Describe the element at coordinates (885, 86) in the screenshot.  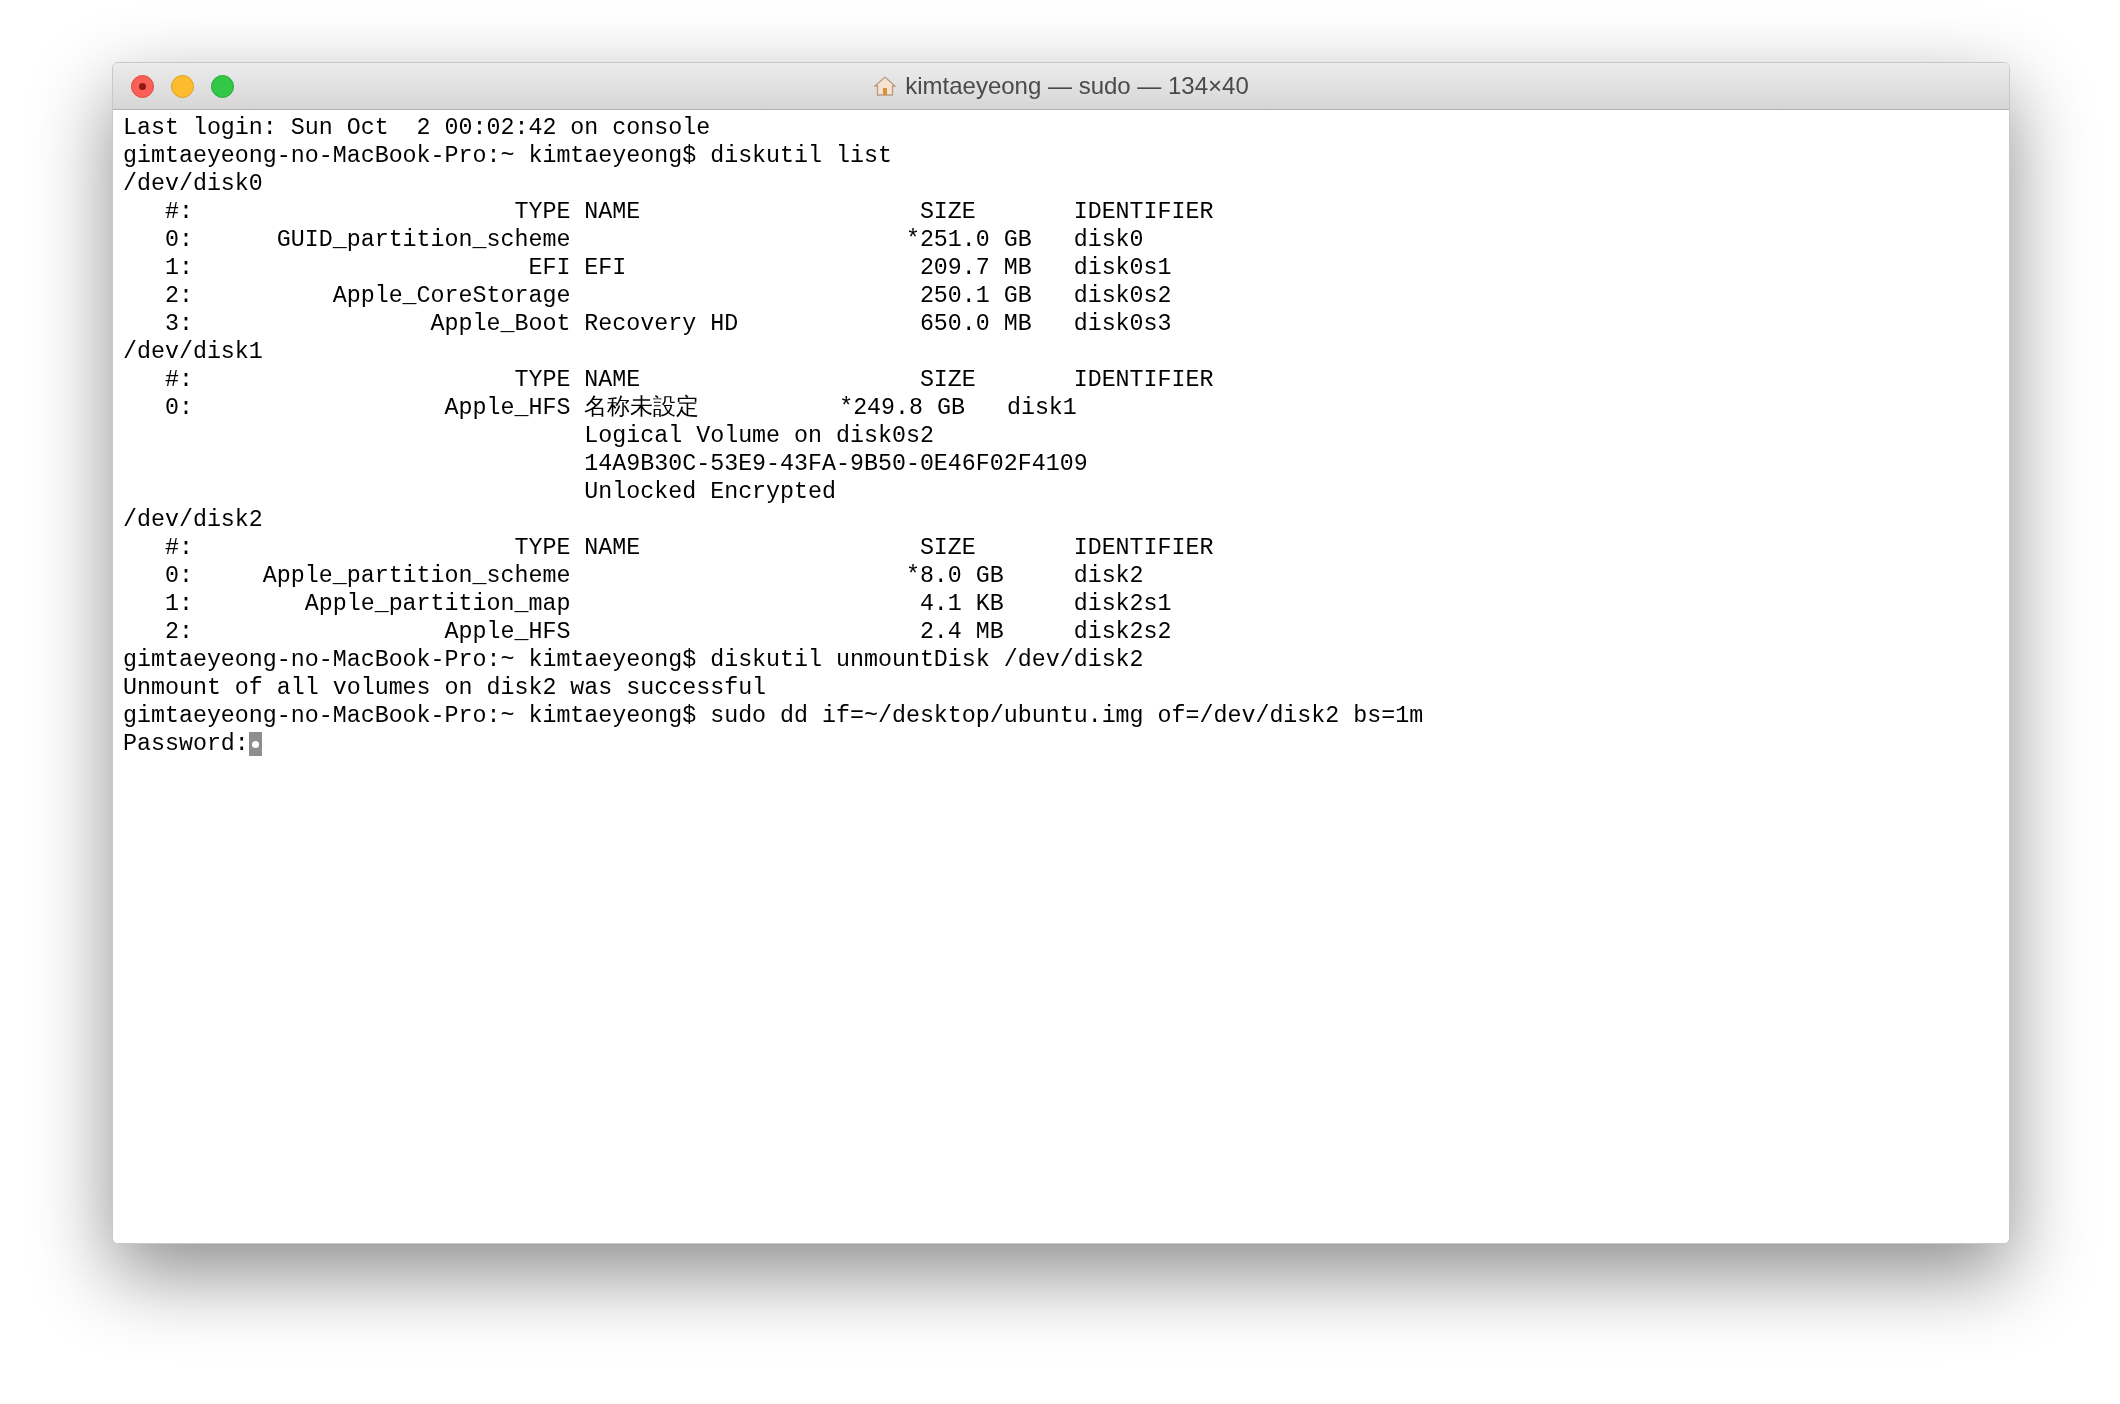
I see `home-icon` at that location.